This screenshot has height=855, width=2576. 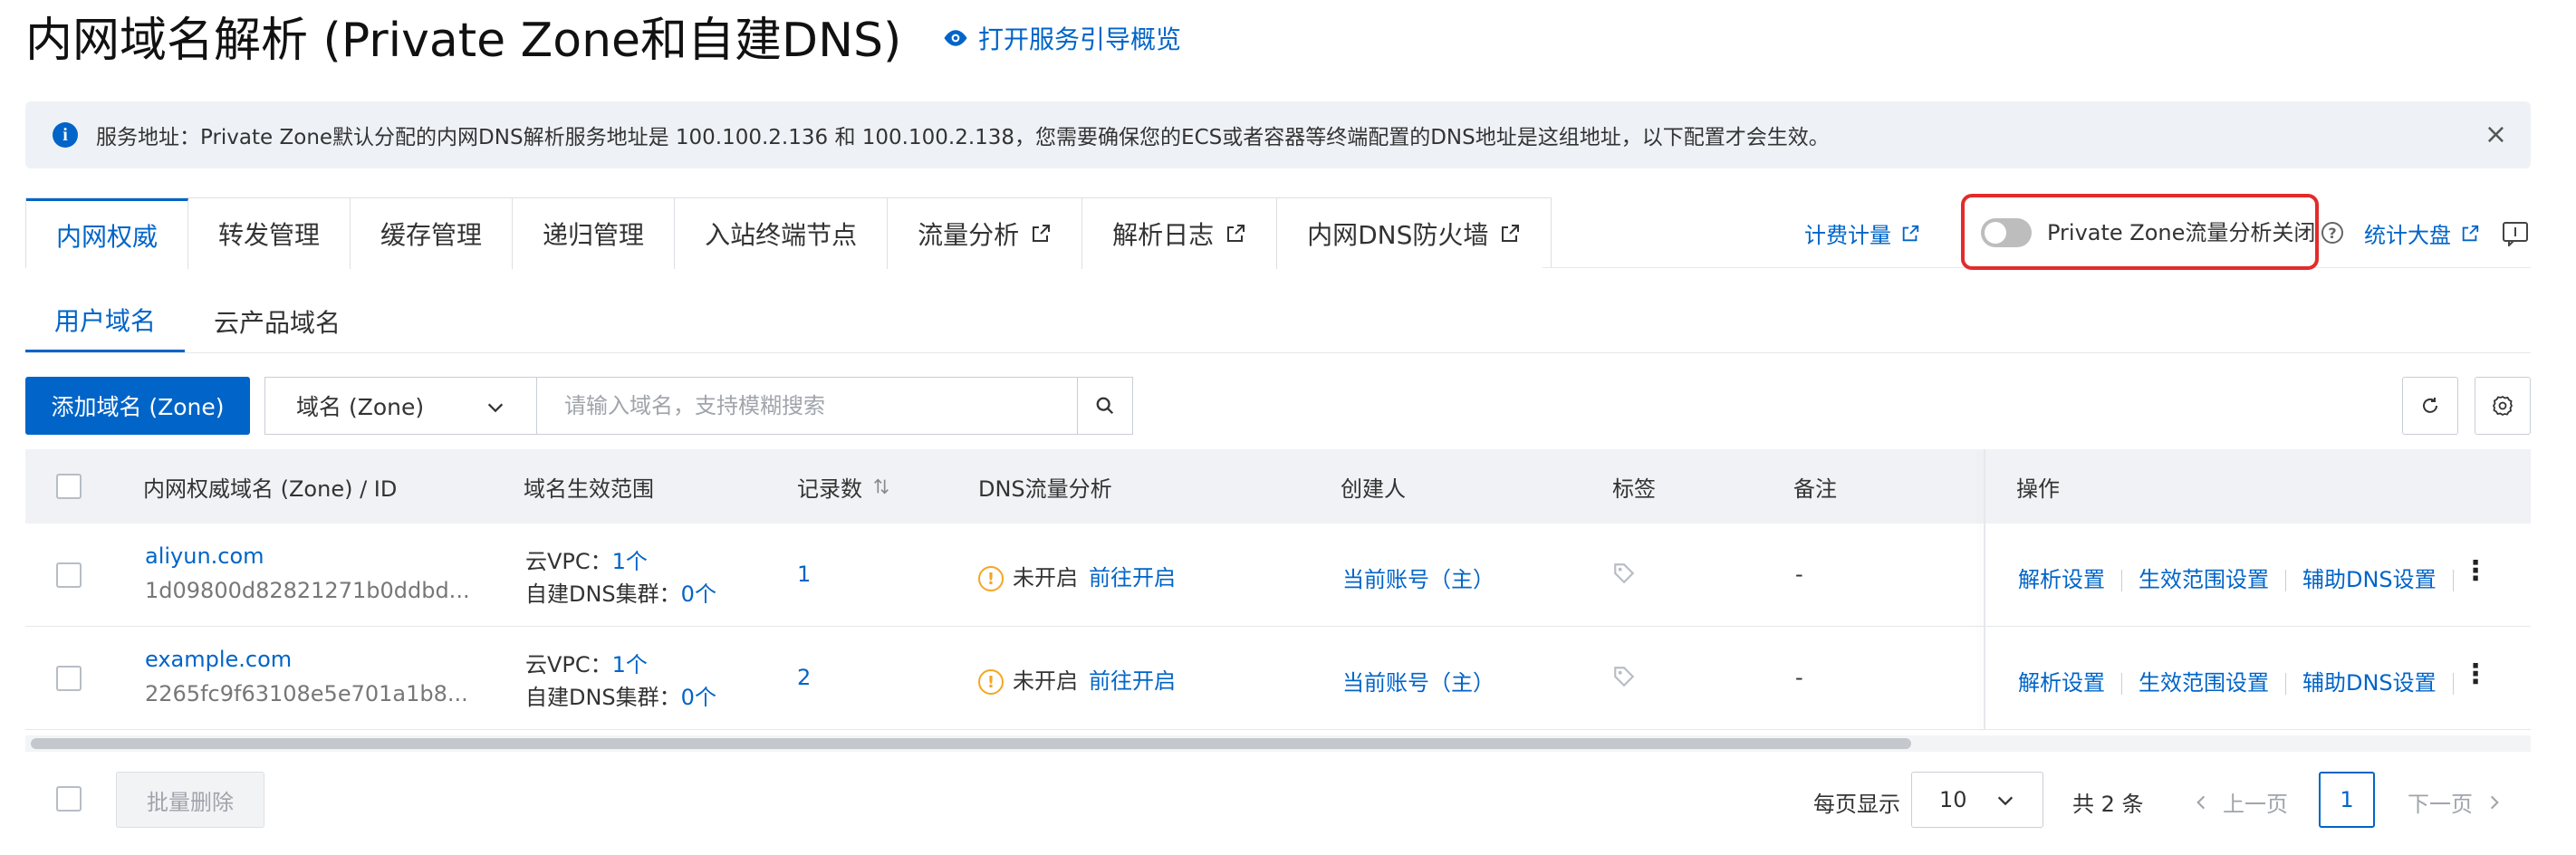 What do you see at coordinates (2456, 802) in the screenshot?
I see `next-page-button: 下一页` at bounding box center [2456, 802].